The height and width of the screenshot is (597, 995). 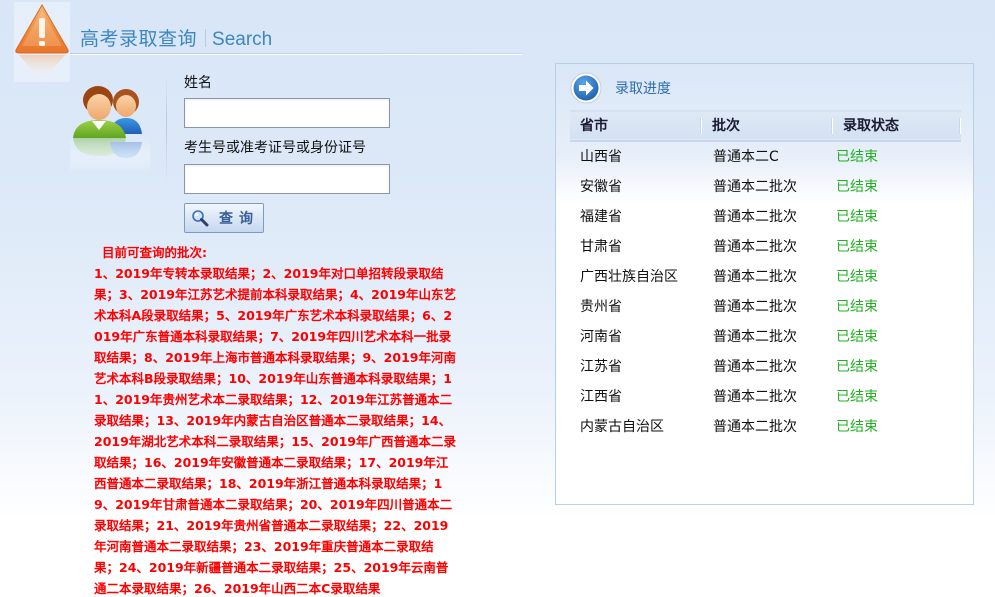 What do you see at coordinates (242, 39) in the screenshot?
I see `title-english: Search` at bounding box center [242, 39].